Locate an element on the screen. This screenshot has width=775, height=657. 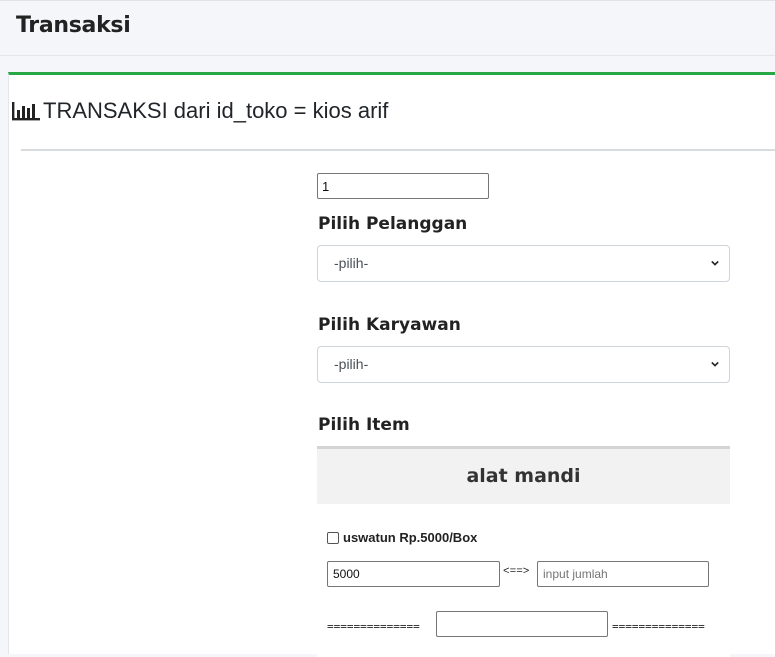
karyawan-select: -pilih- is located at coordinates (523, 364).